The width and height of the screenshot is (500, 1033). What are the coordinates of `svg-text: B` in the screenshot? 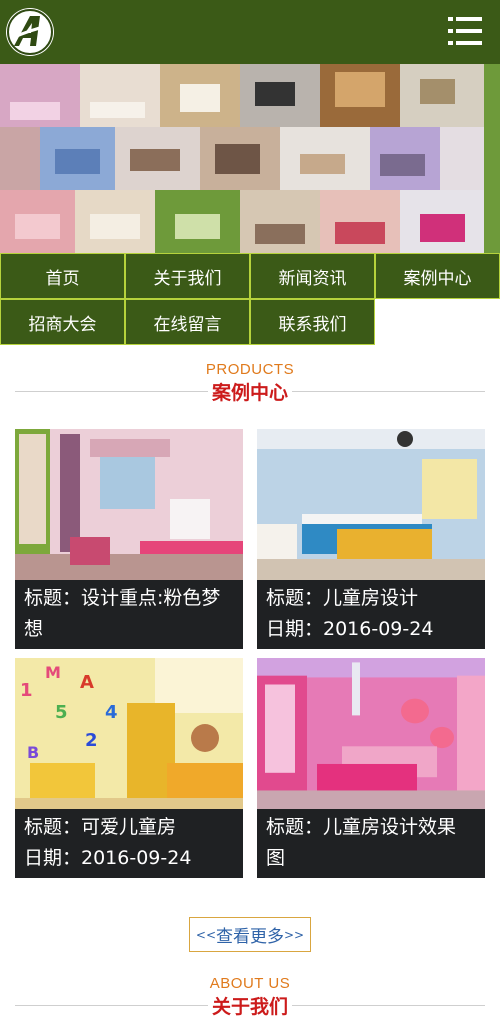 It's located at (33, 752).